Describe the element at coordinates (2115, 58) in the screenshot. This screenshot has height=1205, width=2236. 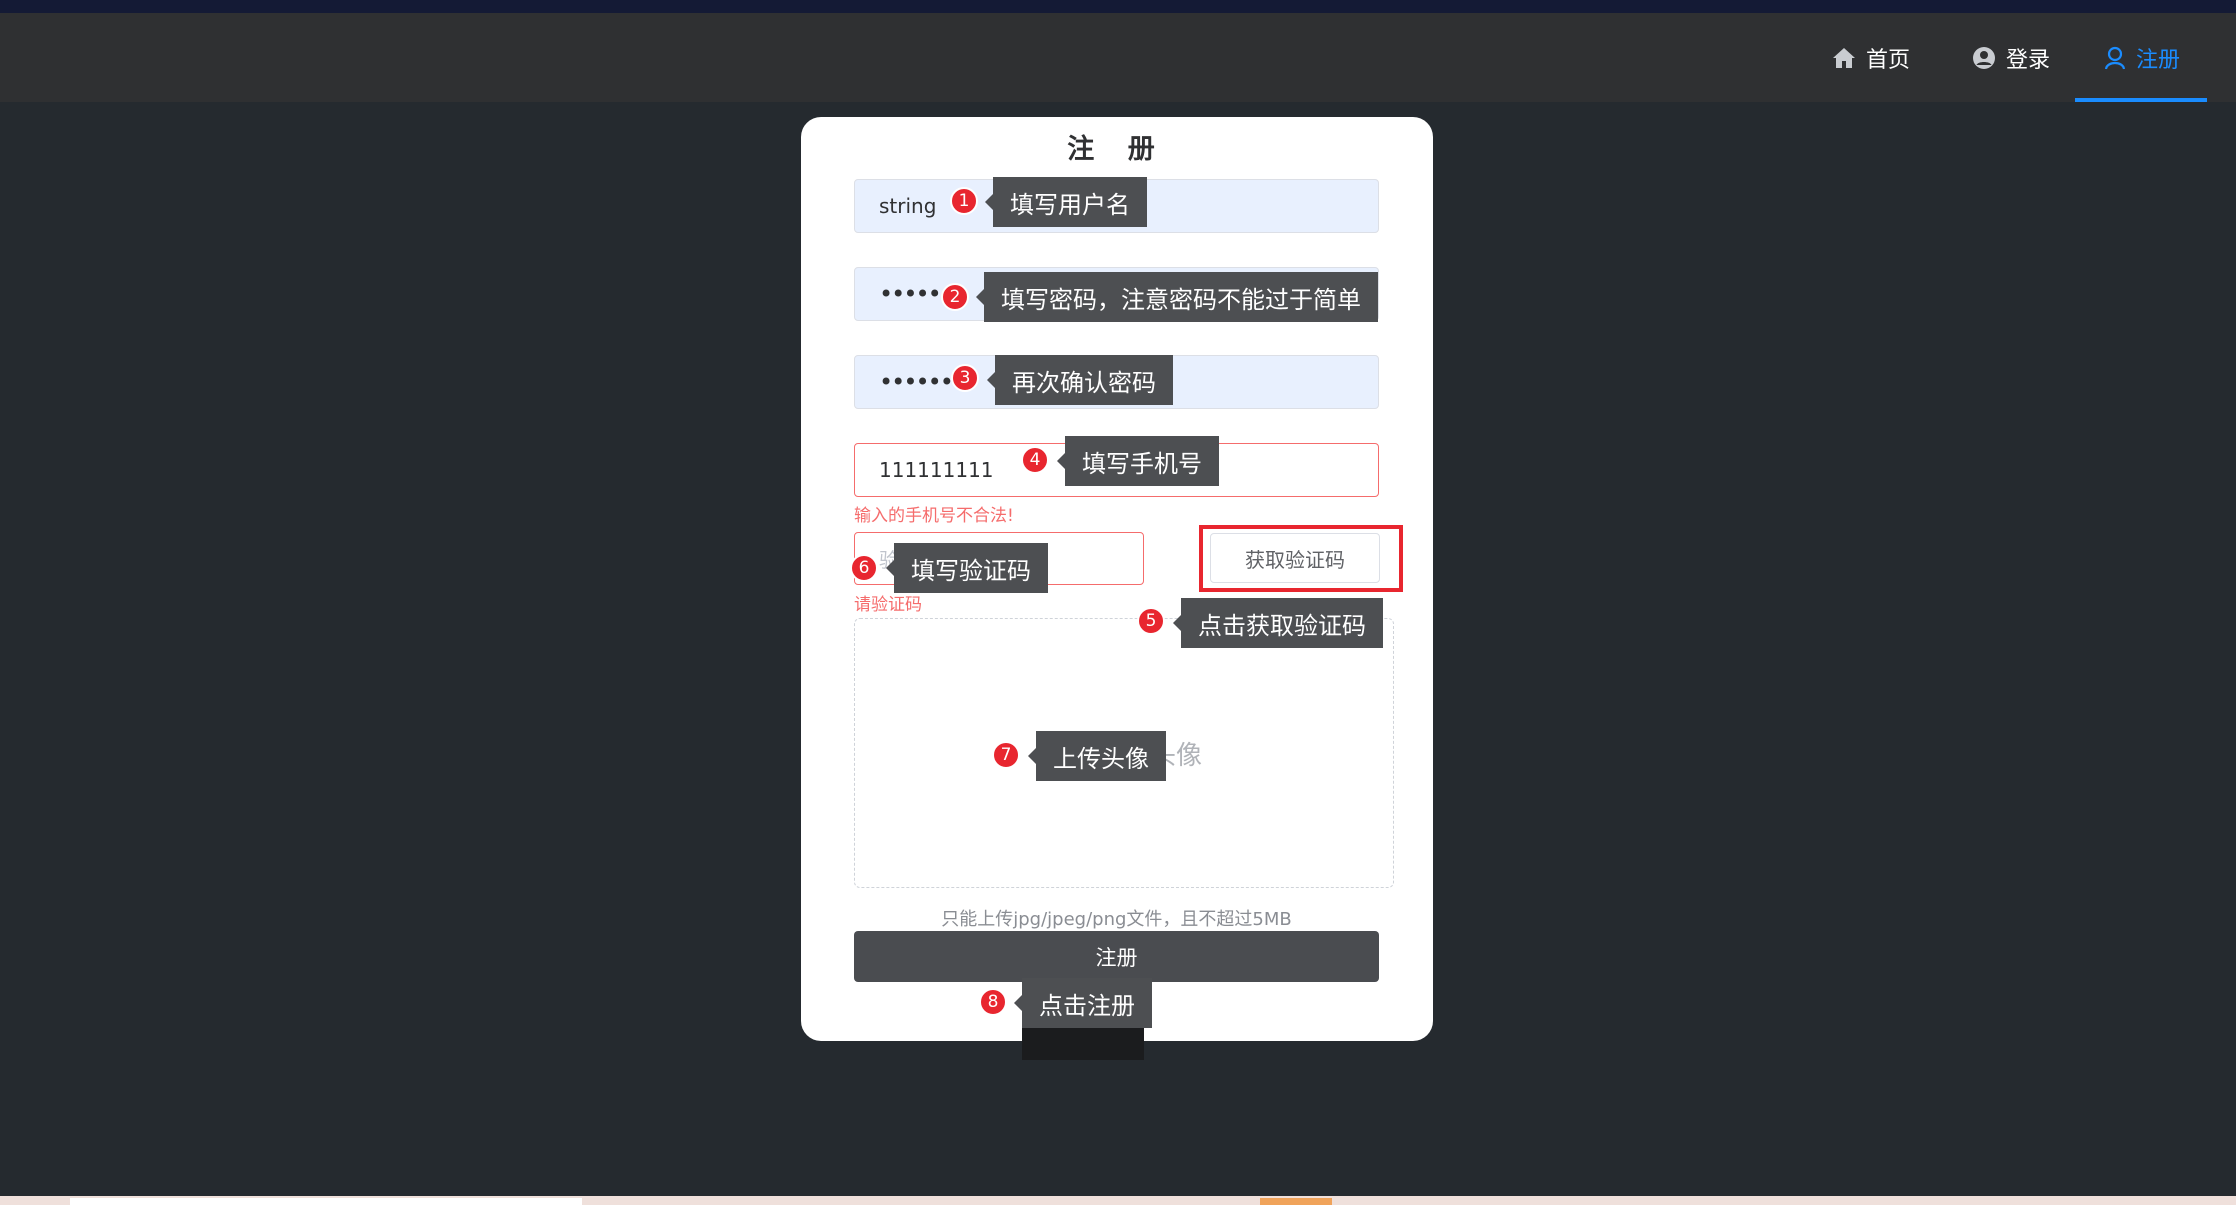
I see `user-icon` at that location.